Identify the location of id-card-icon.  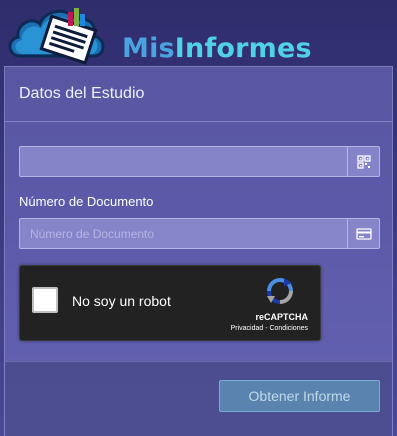
(363, 233).